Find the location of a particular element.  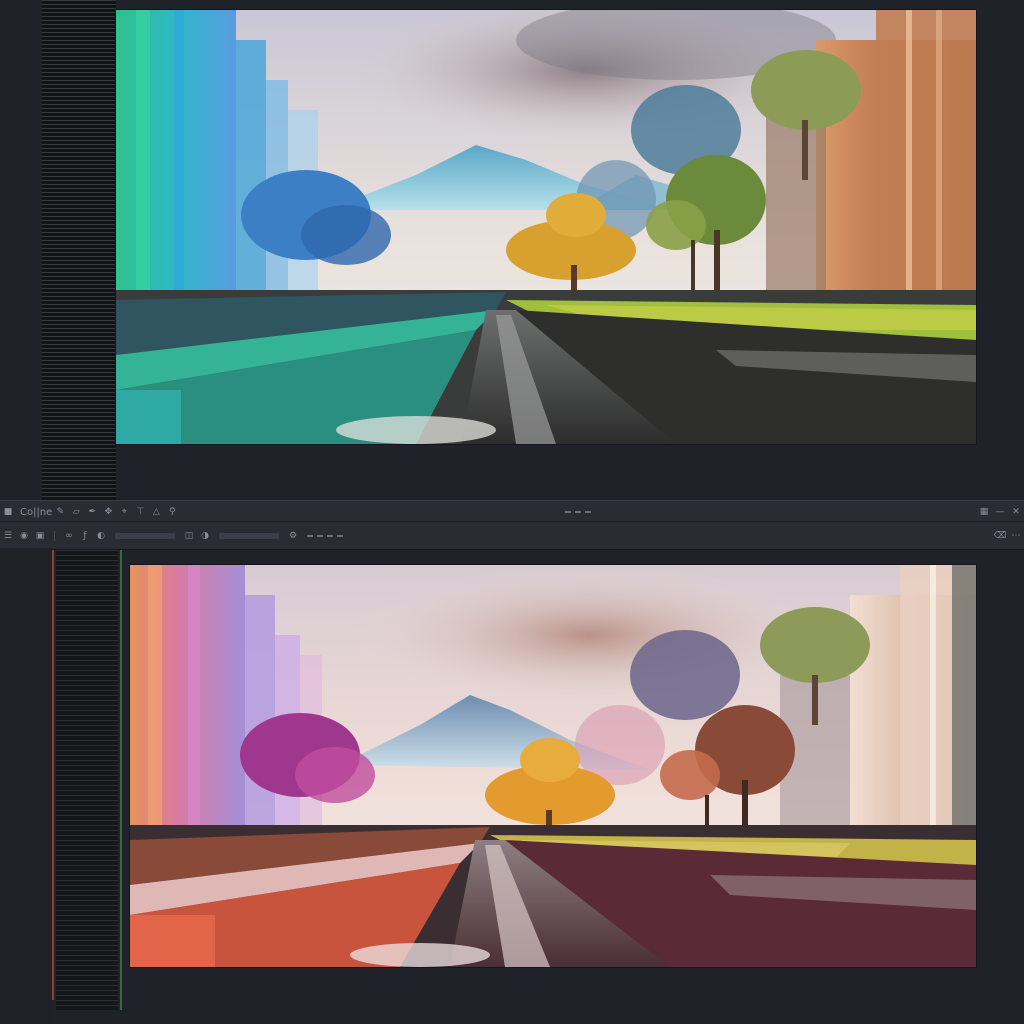

mask-icon: ◐ is located at coordinates (101, 536).